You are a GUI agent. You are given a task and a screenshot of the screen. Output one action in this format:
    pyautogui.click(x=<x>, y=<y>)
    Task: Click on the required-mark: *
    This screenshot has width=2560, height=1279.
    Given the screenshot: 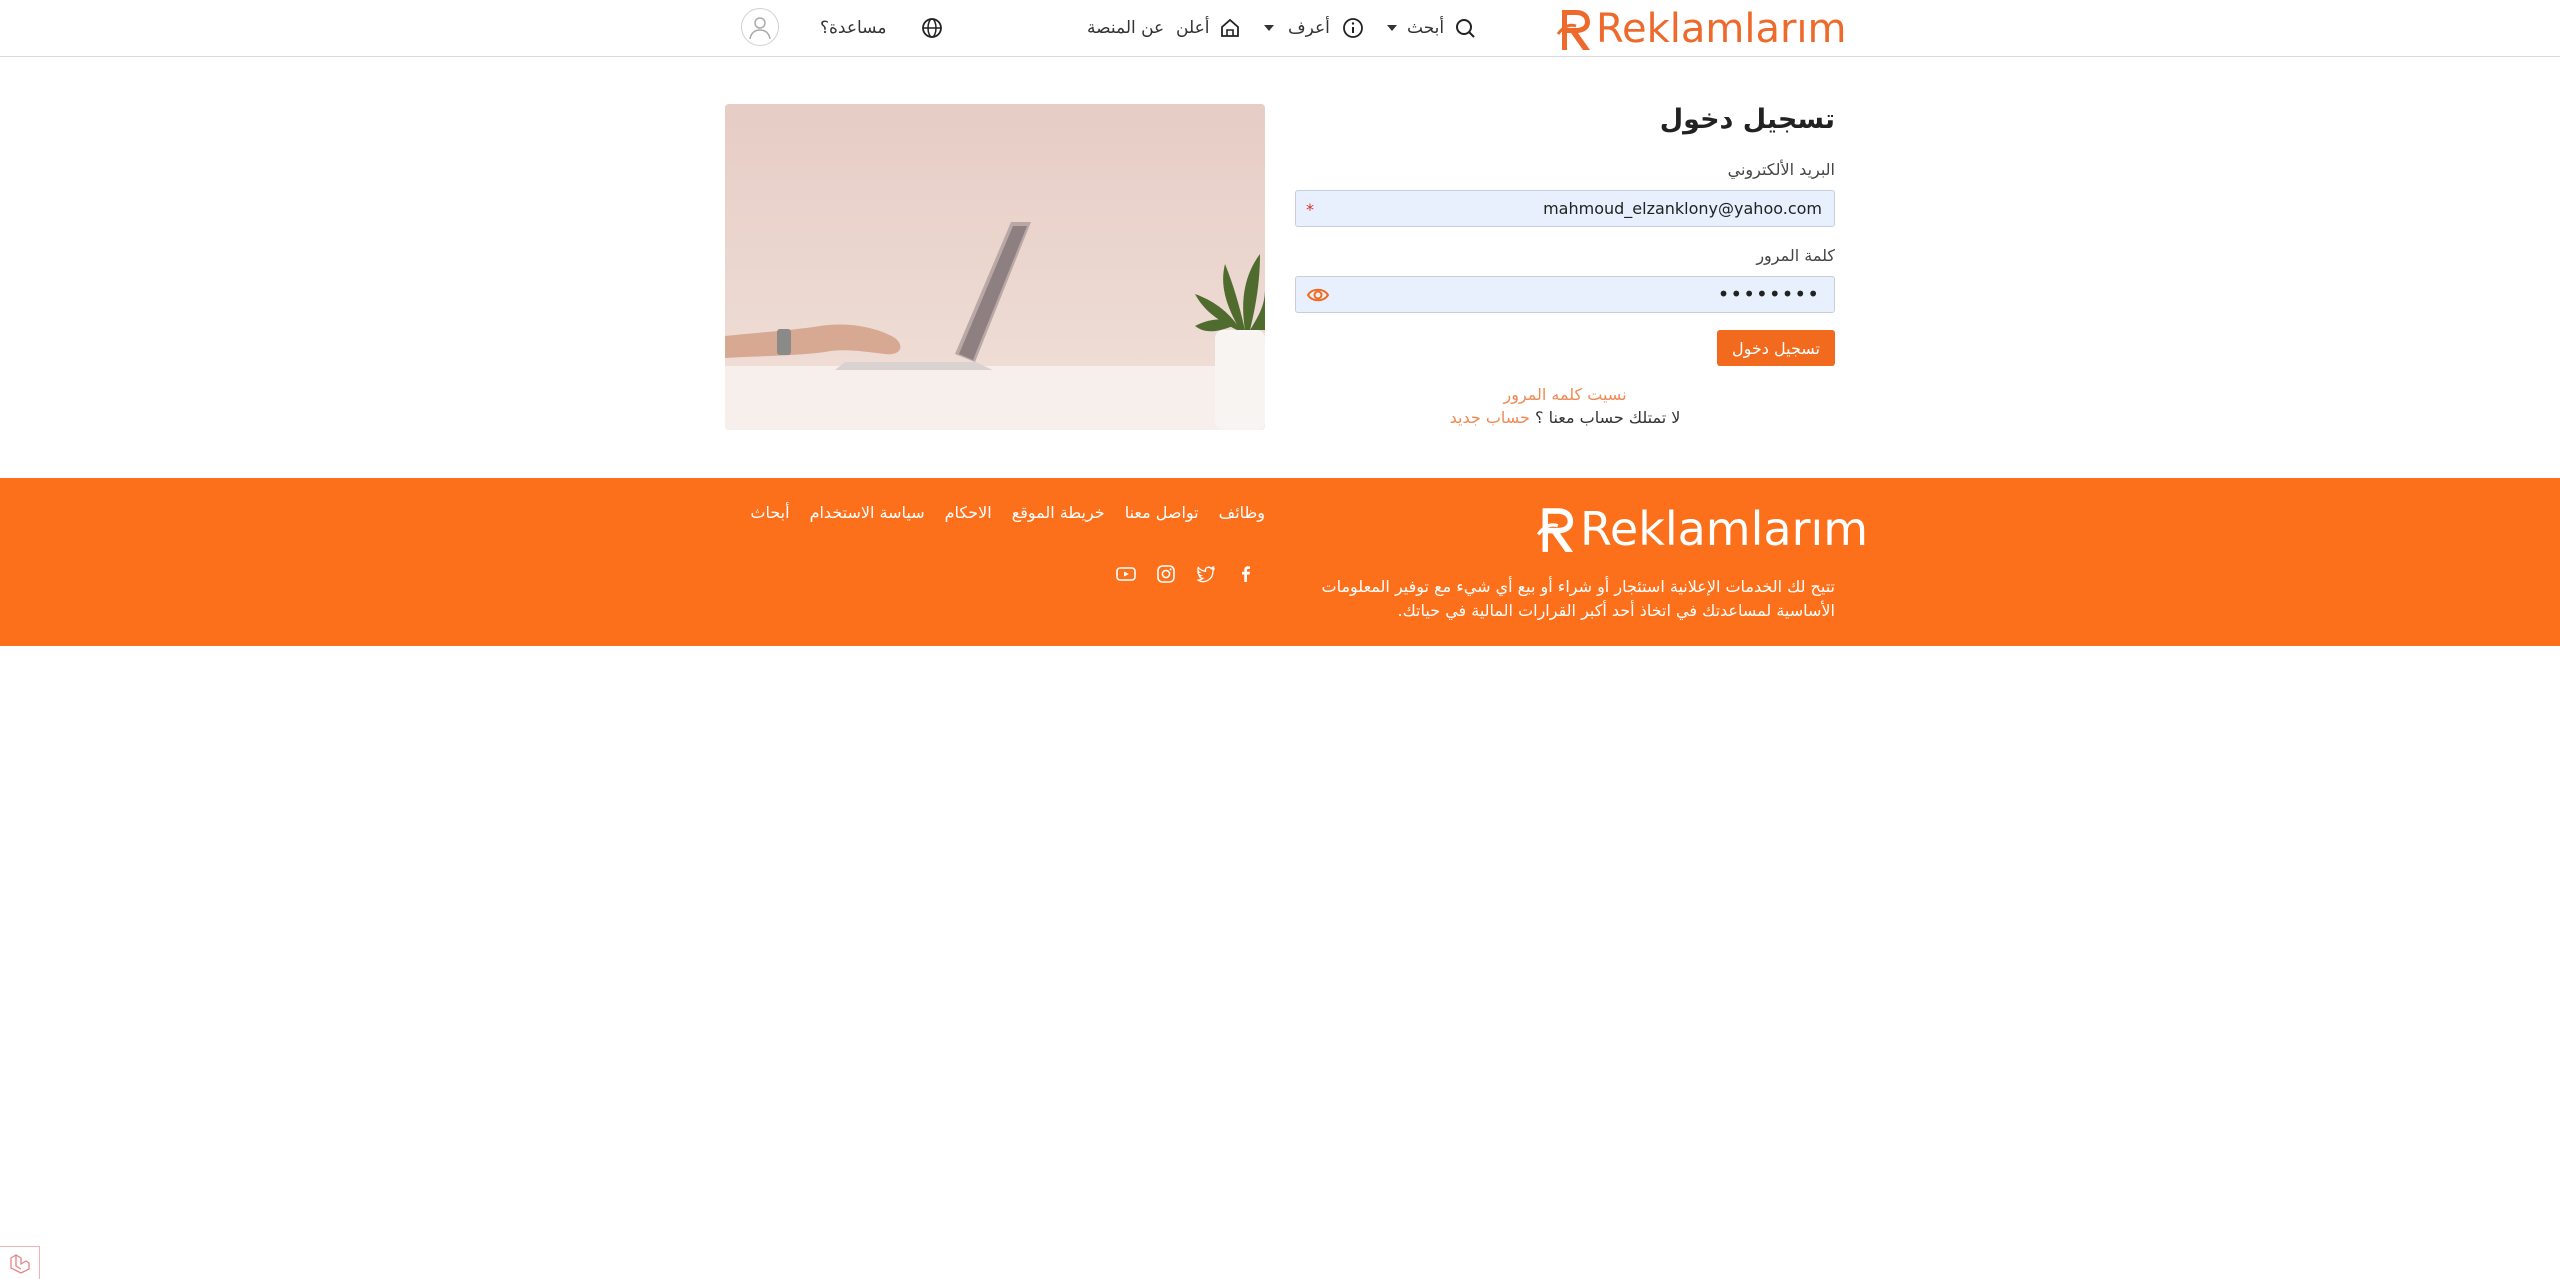 What is the action you would take?
    pyautogui.click(x=1310, y=209)
    